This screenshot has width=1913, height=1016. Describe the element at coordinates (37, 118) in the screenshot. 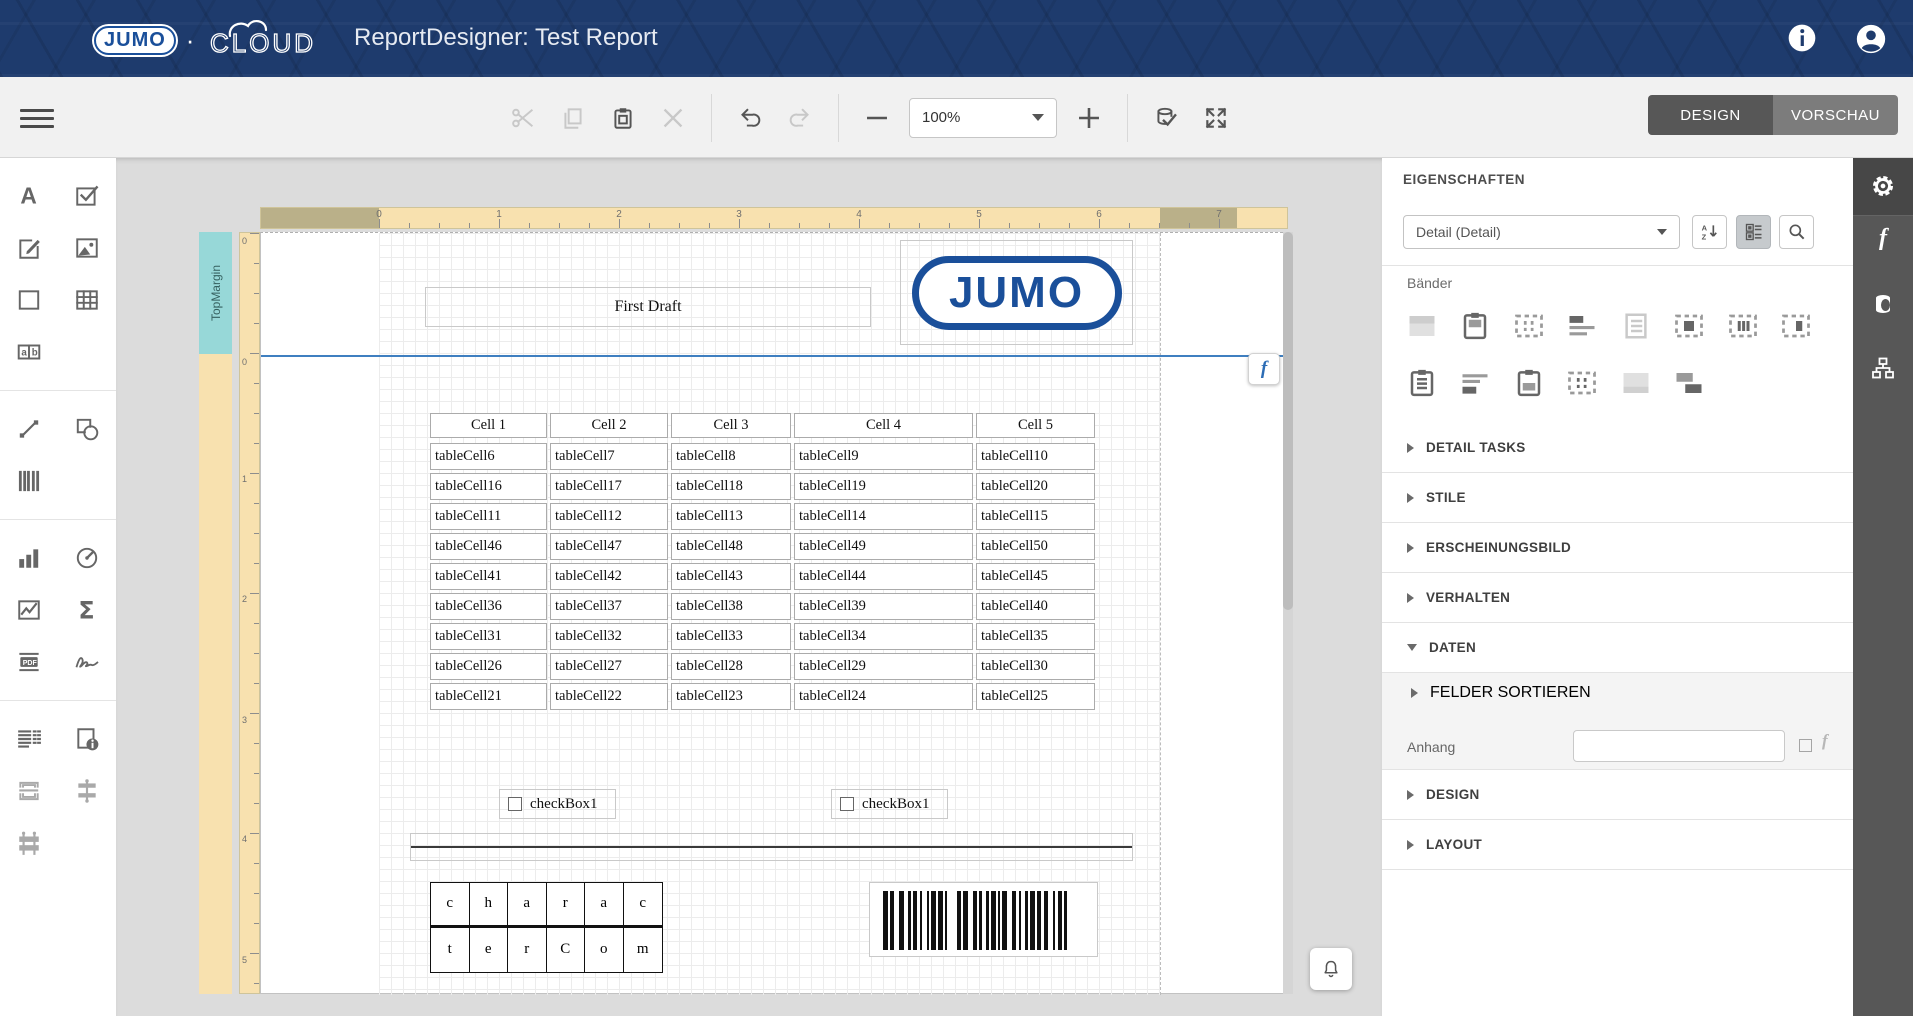

I see `menu-icon` at that location.